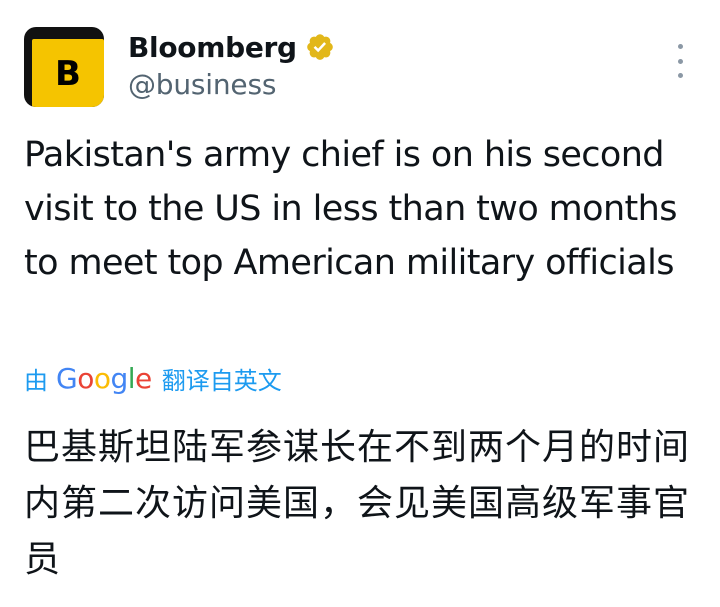 This screenshot has width=720, height=607. I want to click on translate-by-label: 由, so click(36, 380).